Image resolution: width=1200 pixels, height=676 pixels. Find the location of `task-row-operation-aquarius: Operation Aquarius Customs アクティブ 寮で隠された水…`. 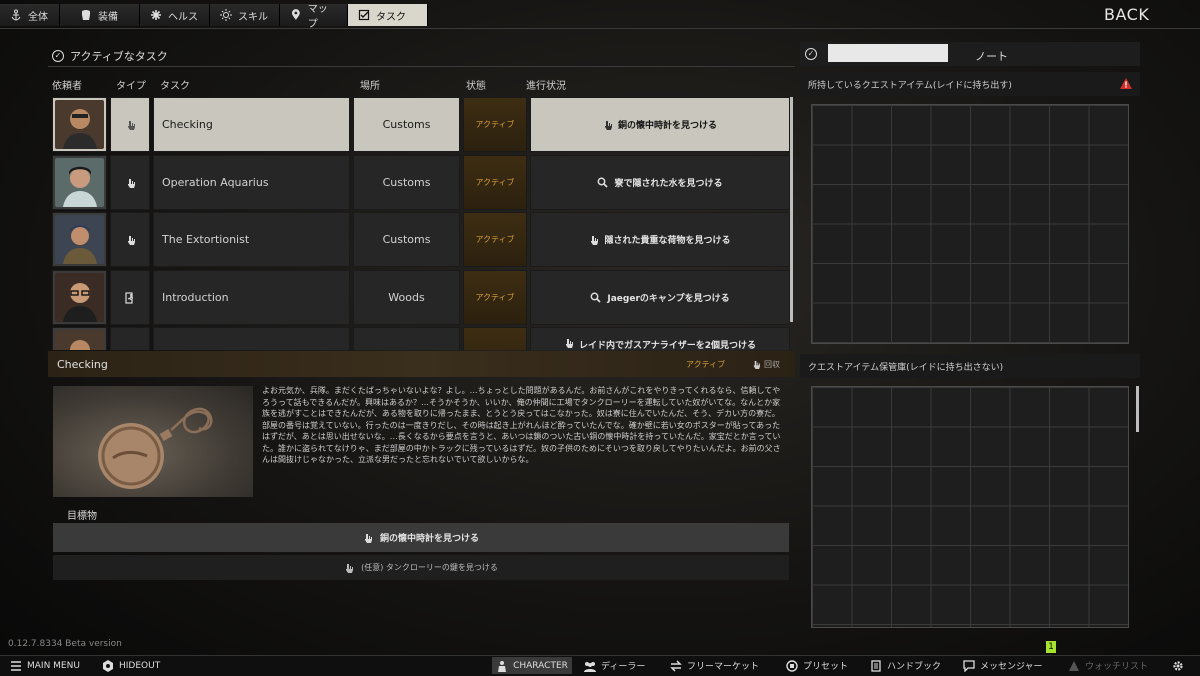

task-row-operation-aquarius: Operation Aquarius Customs アクティブ 寮で隠された水… is located at coordinates (421, 182).